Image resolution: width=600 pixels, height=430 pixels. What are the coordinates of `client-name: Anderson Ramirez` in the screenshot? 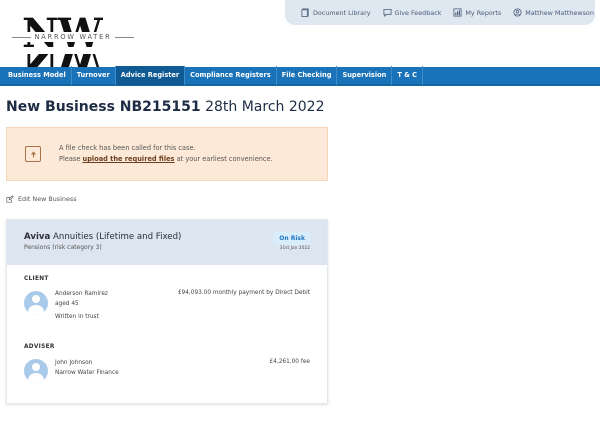 It's located at (81, 294).